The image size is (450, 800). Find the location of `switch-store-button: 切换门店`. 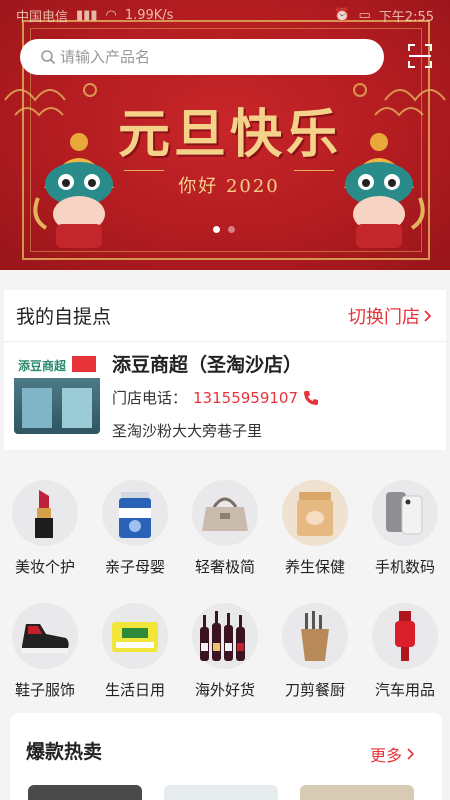

switch-store-button: 切换门店 is located at coordinates (391, 316).